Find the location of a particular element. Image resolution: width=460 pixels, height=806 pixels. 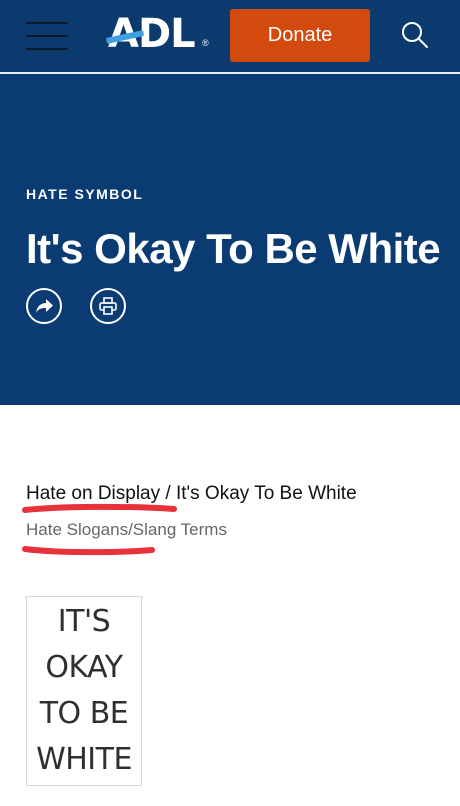

symbol-text-line: IT'S is located at coordinates (84, 621).